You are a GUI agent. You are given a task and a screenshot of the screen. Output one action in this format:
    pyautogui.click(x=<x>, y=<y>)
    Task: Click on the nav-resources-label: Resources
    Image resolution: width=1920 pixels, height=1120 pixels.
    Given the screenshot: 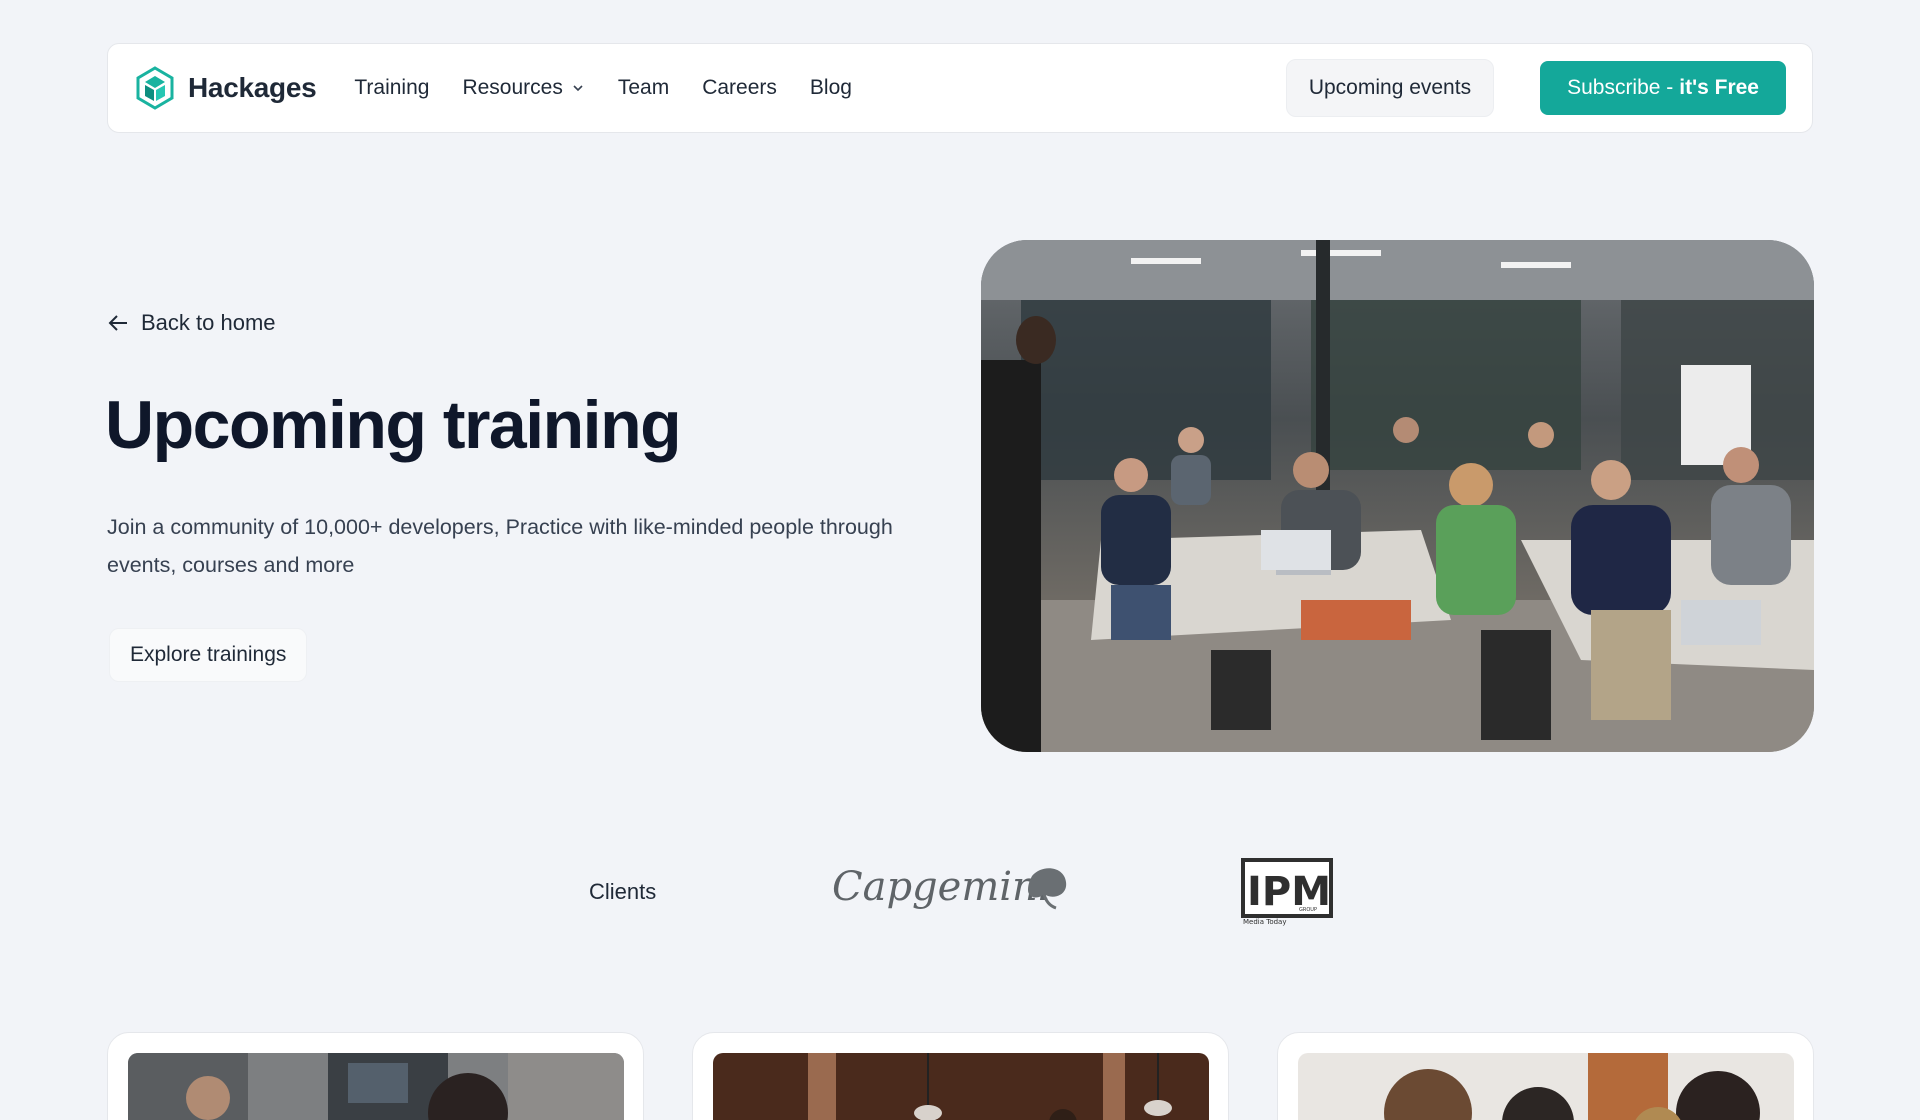 What is the action you would take?
    pyautogui.click(x=512, y=87)
    